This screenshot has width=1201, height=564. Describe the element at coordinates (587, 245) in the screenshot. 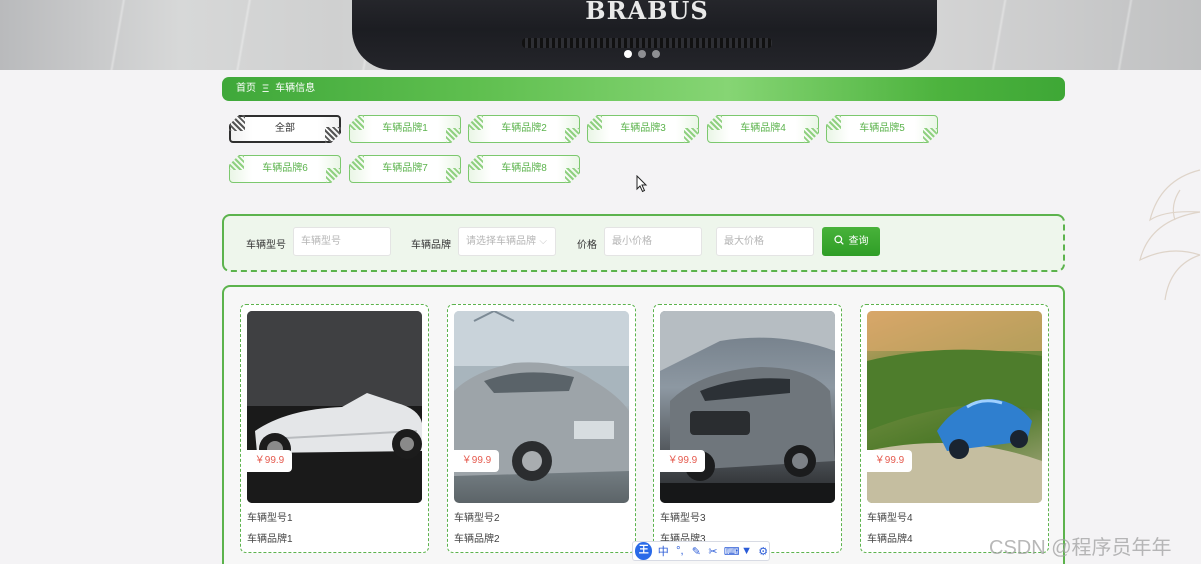

I see `price-label: 价格` at that location.